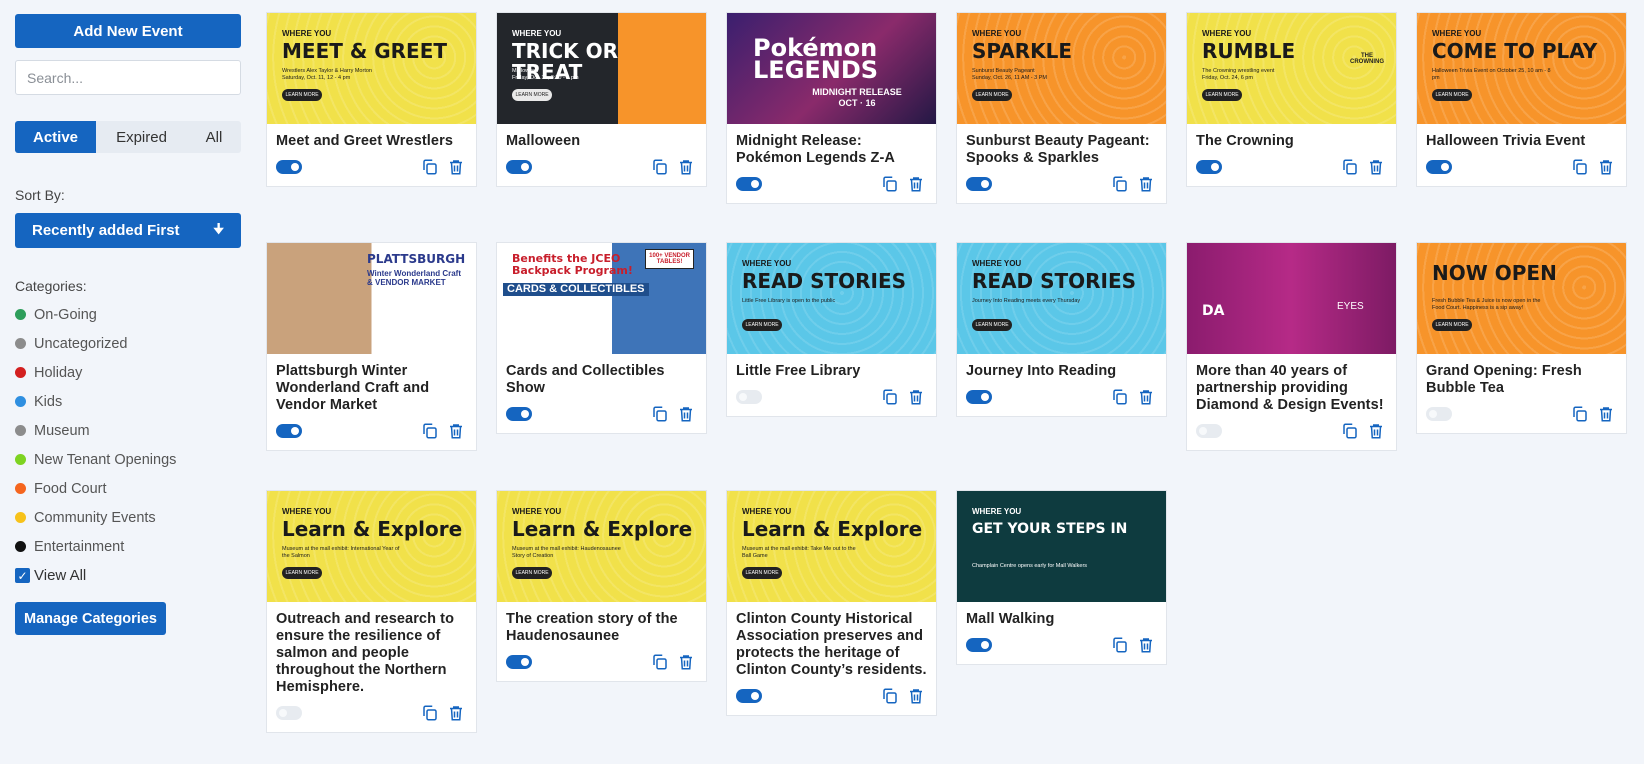 This screenshot has width=1644, height=764. Describe the element at coordinates (62, 430) in the screenshot. I see `category-label: Museum` at that location.